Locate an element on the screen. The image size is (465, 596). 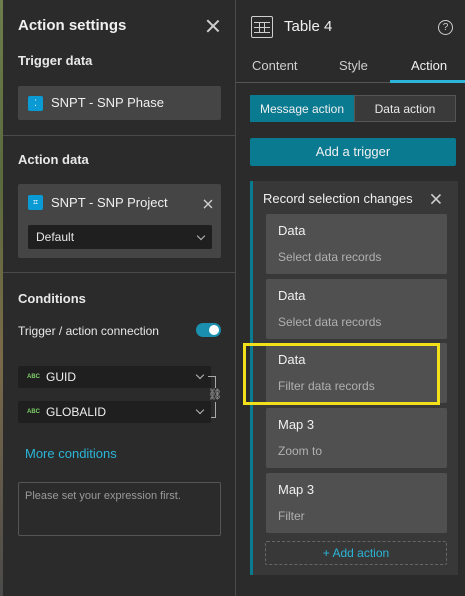
trigger-data-label: Trigger data is located at coordinates (55, 60).